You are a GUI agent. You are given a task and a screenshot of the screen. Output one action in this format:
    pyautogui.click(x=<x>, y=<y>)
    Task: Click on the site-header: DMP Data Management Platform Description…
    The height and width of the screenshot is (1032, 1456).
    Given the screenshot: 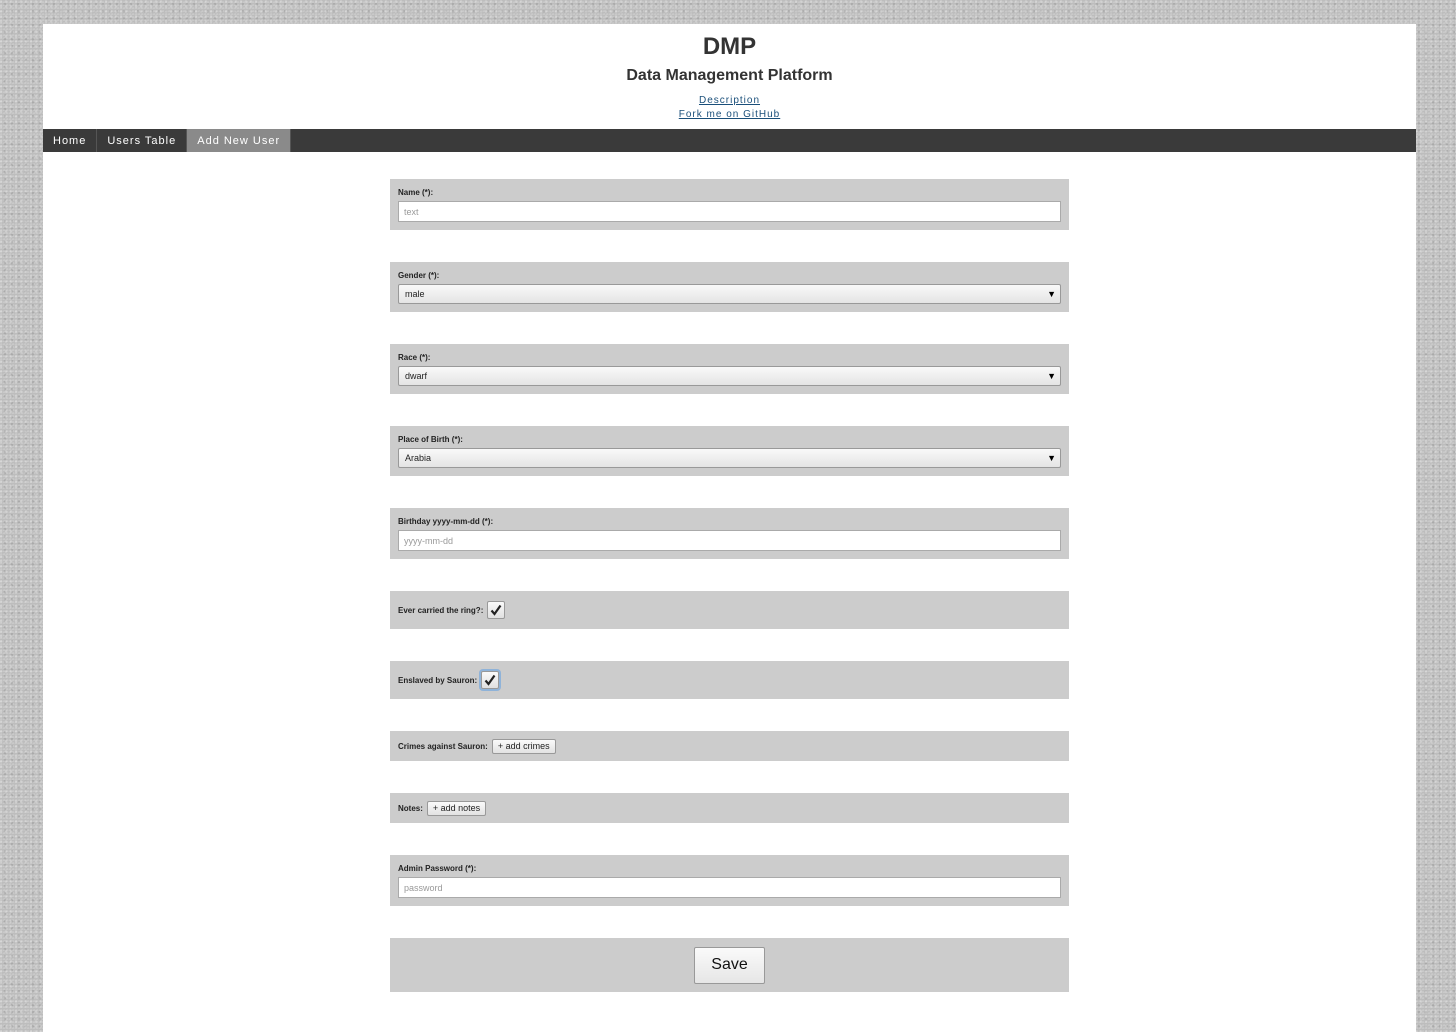 What is the action you would take?
    pyautogui.click(x=729, y=76)
    